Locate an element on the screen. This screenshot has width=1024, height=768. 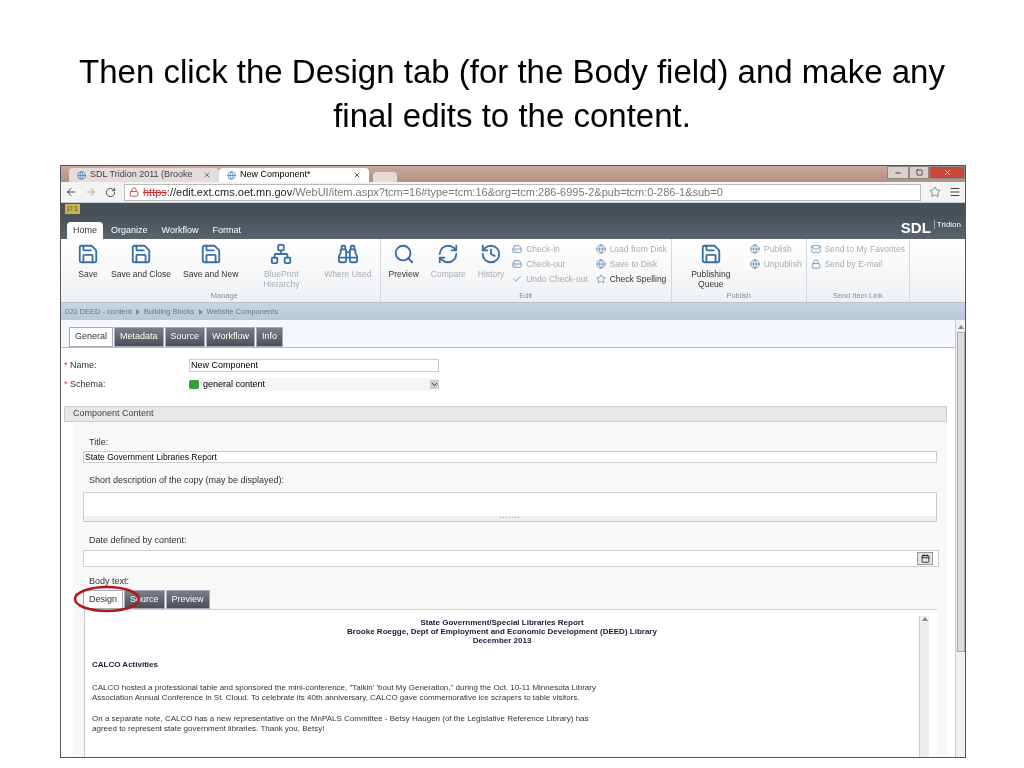
tab: General is located at coordinates (91, 337).